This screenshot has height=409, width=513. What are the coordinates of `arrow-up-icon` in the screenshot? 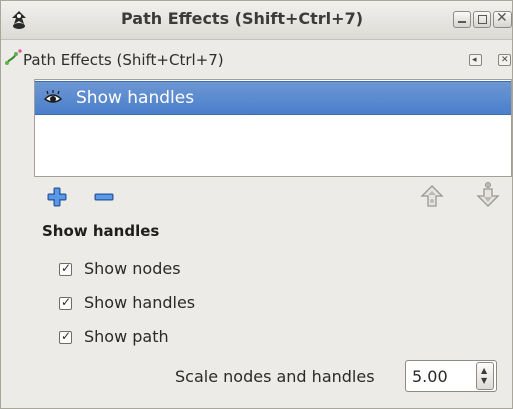 It's located at (432, 196).